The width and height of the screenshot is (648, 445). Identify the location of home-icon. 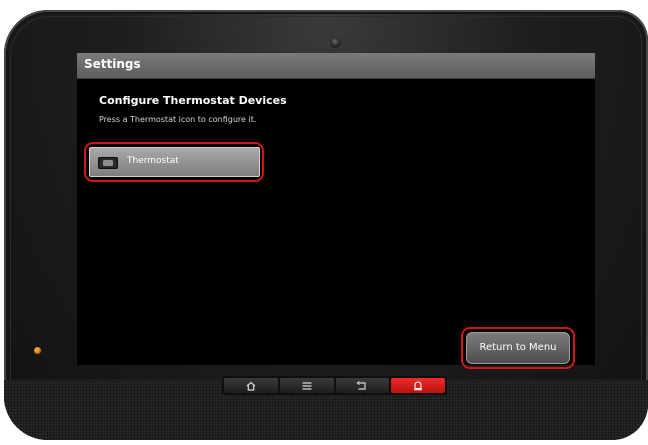
(251, 386).